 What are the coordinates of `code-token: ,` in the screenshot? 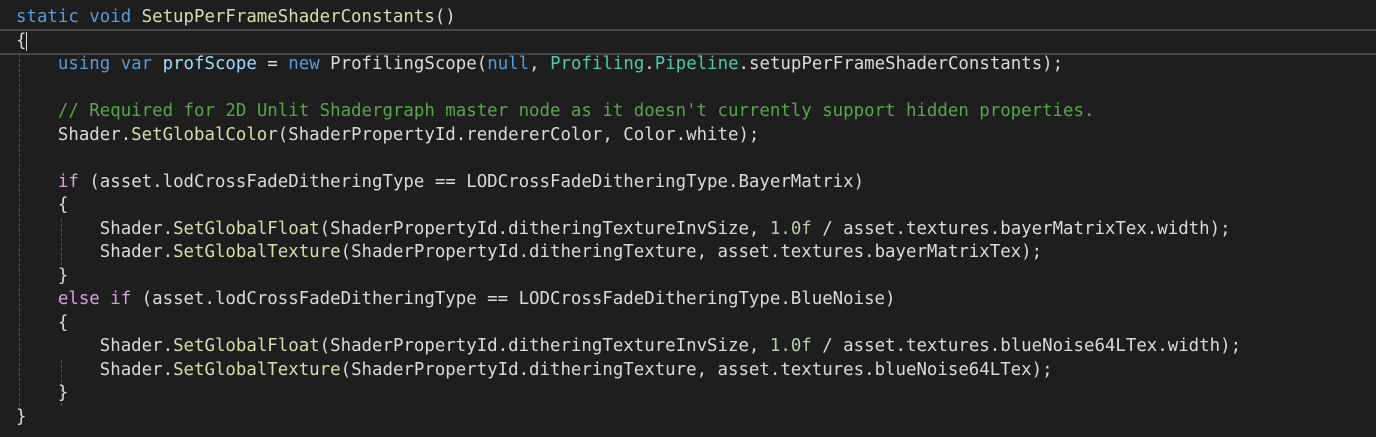 It's located at (540, 64).